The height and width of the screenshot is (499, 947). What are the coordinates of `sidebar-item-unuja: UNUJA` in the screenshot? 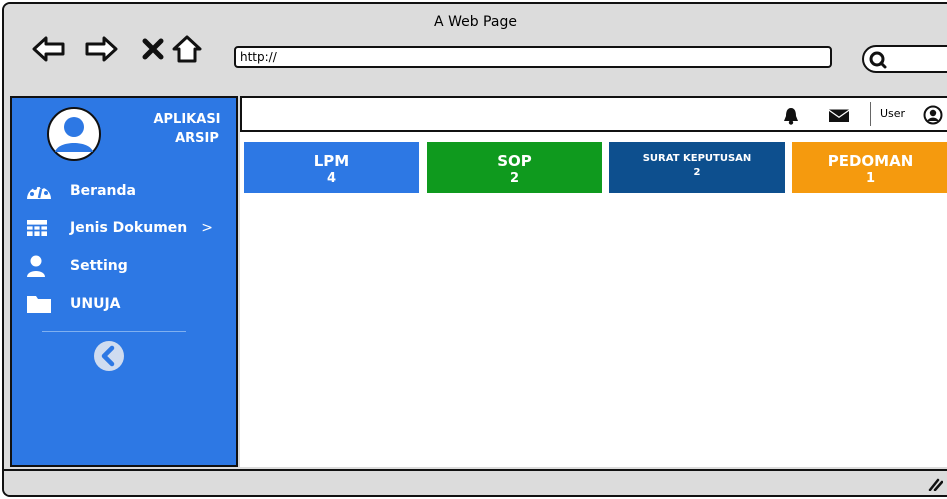 It's located at (73, 304).